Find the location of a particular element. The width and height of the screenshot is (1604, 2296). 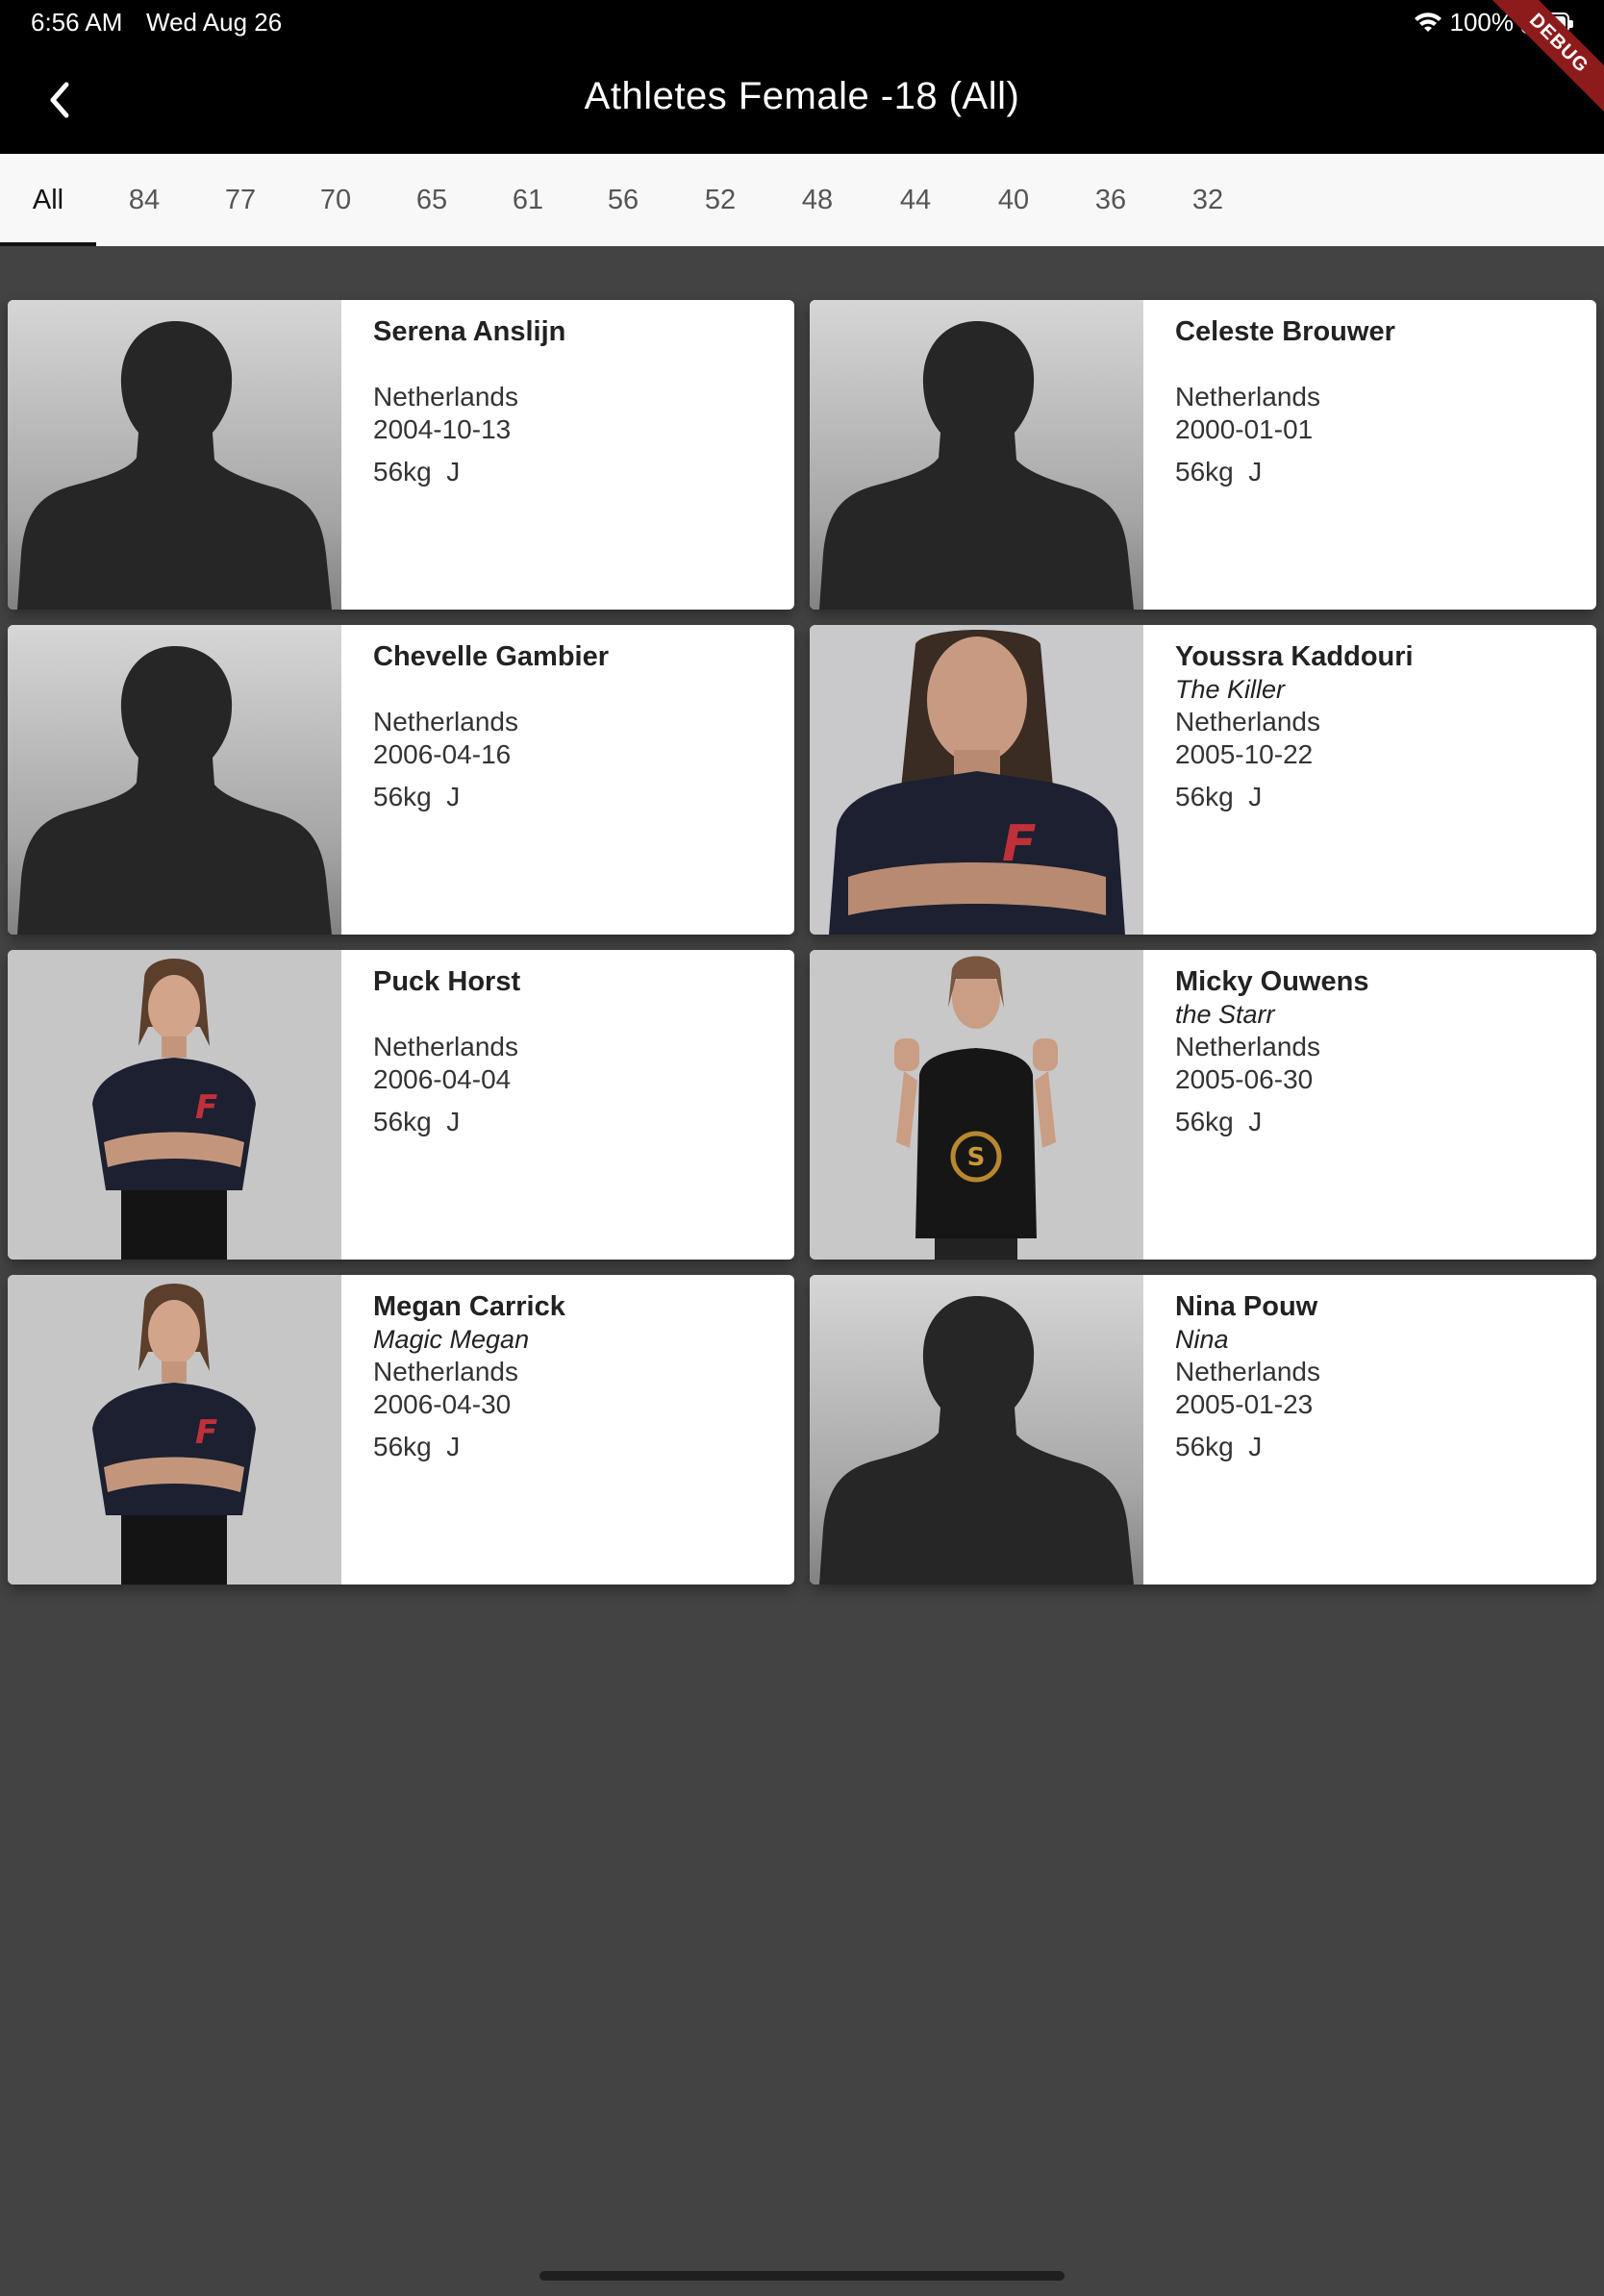

athlete-info: Nina Pouw Nina Netherlands 2005-01-23 56kg J is located at coordinates (1231, 1430).